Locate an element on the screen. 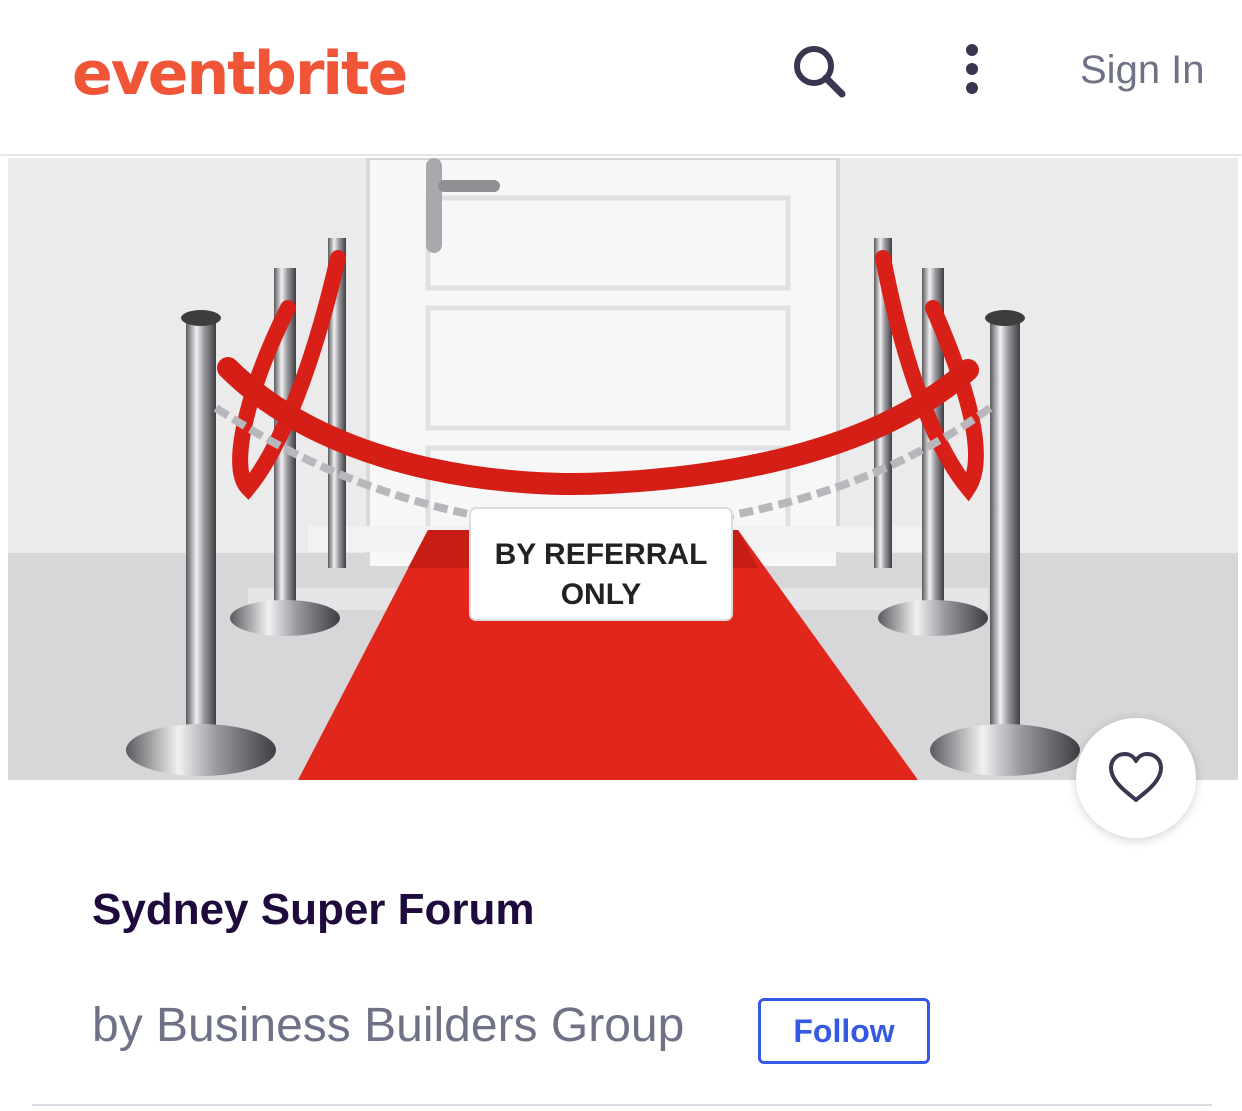 The image size is (1242, 1111). heart-icon is located at coordinates (1136, 777).